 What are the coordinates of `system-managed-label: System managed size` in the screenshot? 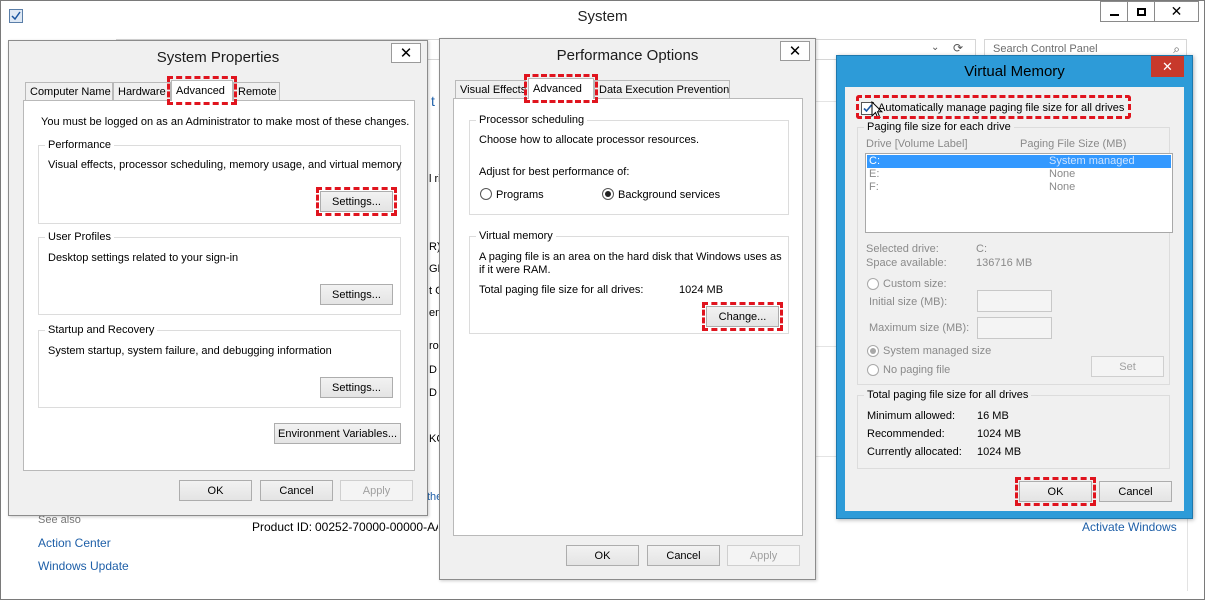 It's located at (937, 351).